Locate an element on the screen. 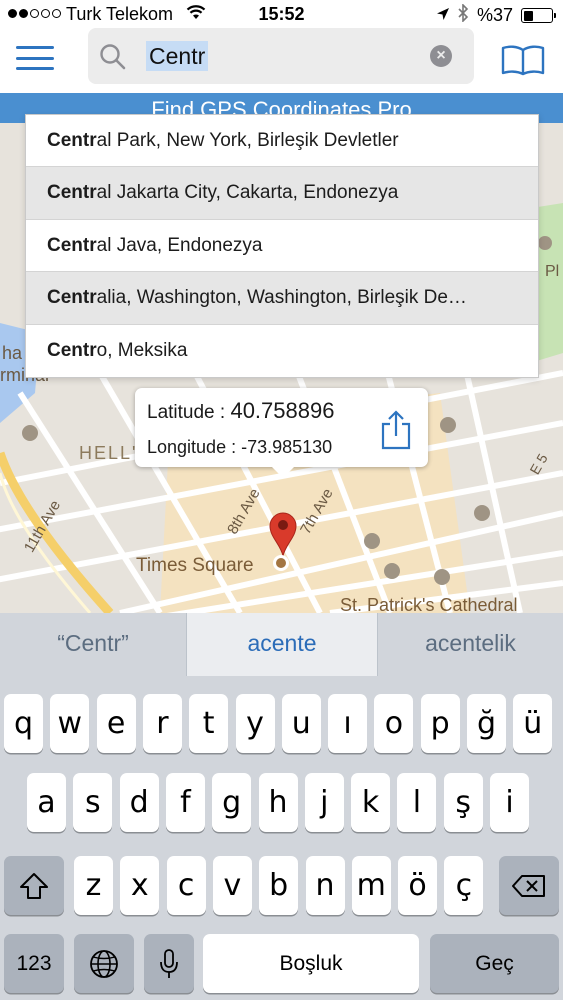 This screenshot has width=563, height=1000. bluetooth-icon is located at coordinates (463, 15).